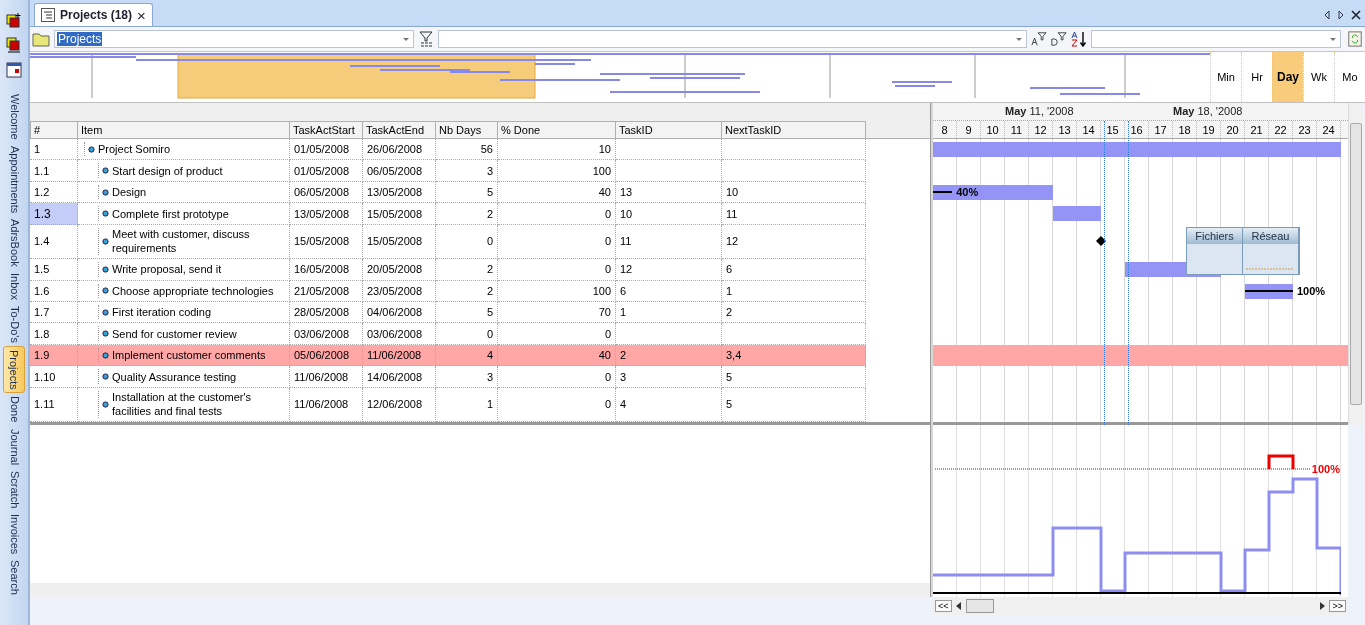 The image size is (1365, 625). I want to click on scroll-first-button: <<, so click(943, 606).